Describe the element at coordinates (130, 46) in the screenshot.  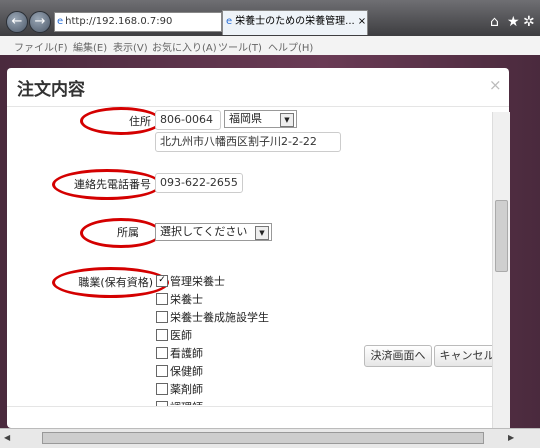
I see `menu-view: 表示(V)` at that location.